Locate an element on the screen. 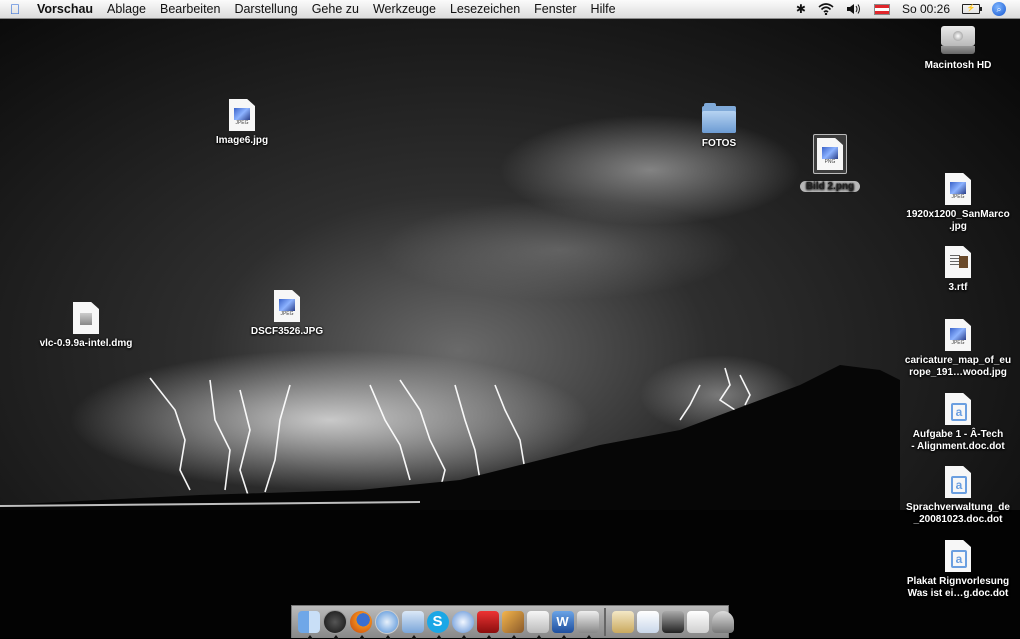 The image size is (1020, 639). menu-darstellung: Darstellung is located at coordinates (265, 9).